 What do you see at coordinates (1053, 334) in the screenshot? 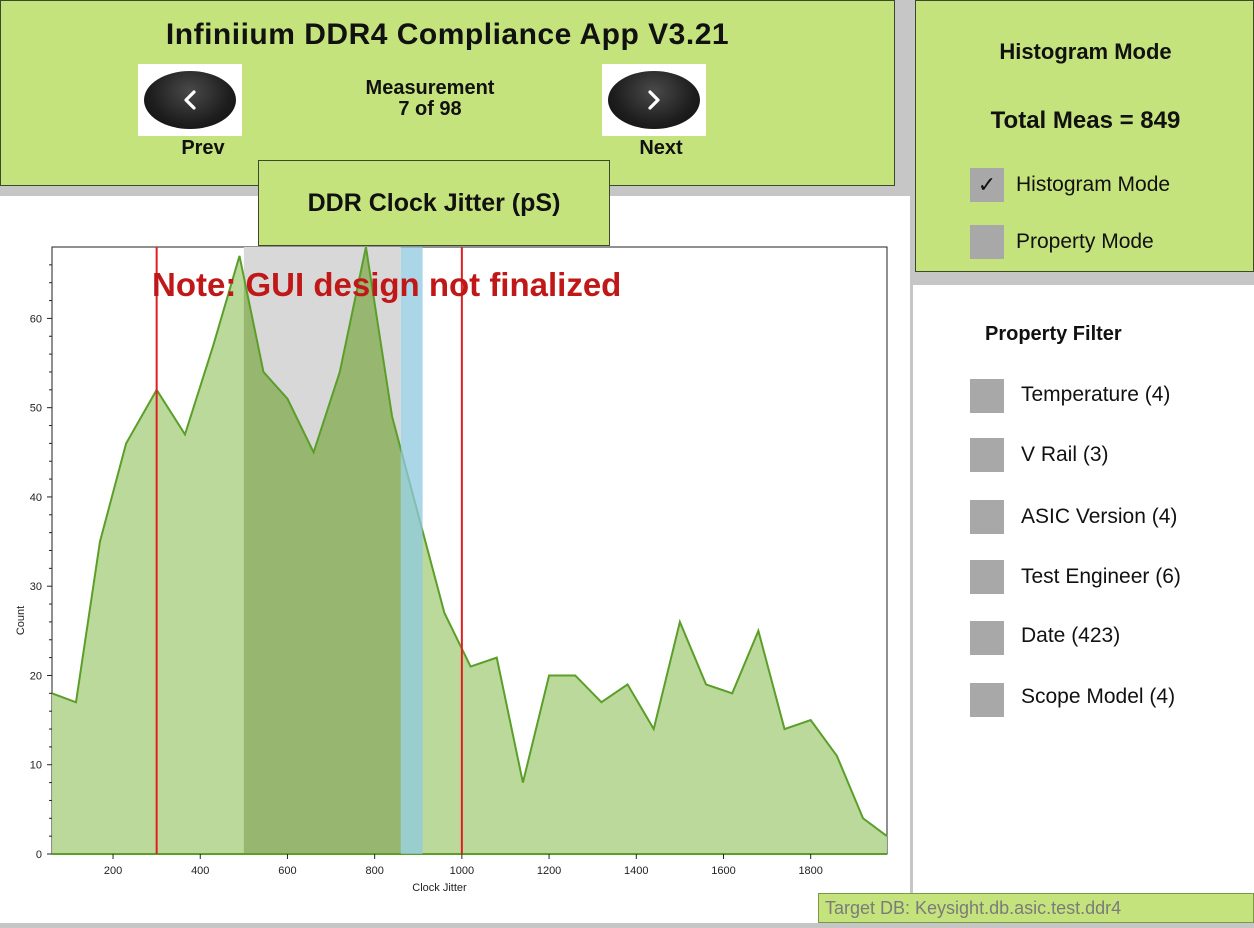
I see `property-filter-heading: Property Filter` at bounding box center [1053, 334].